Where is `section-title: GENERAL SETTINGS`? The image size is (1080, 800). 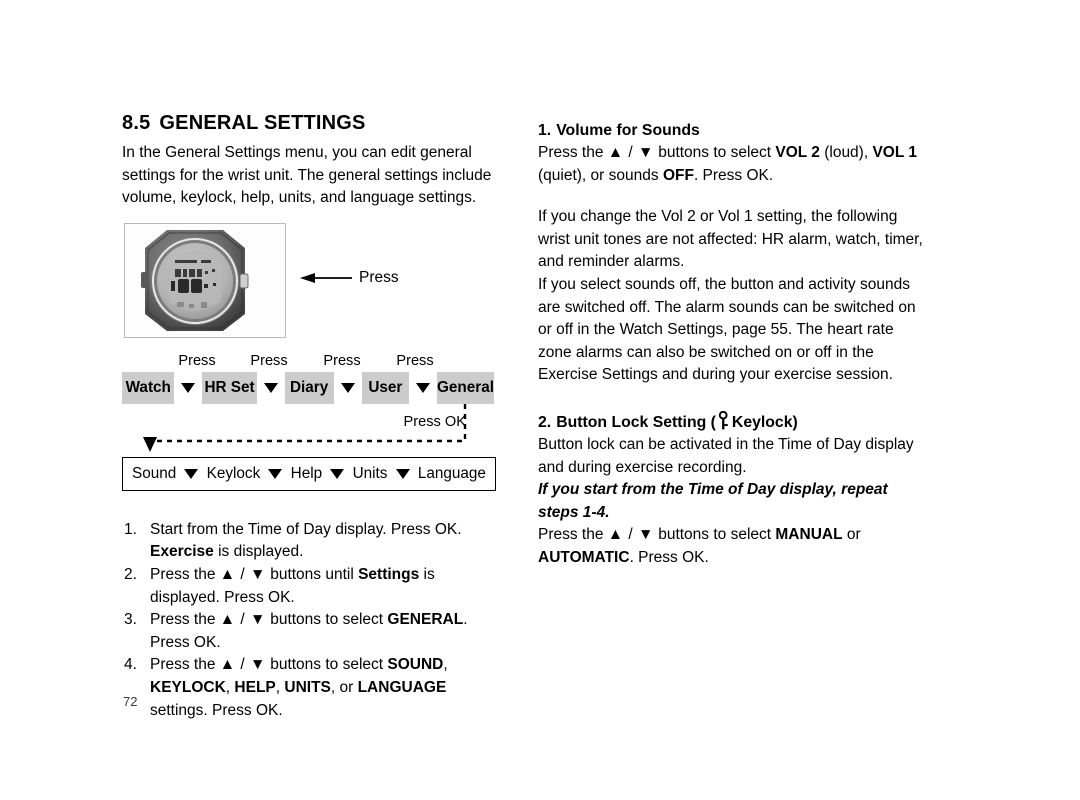 section-title: GENERAL SETTINGS is located at coordinates (262, 123).